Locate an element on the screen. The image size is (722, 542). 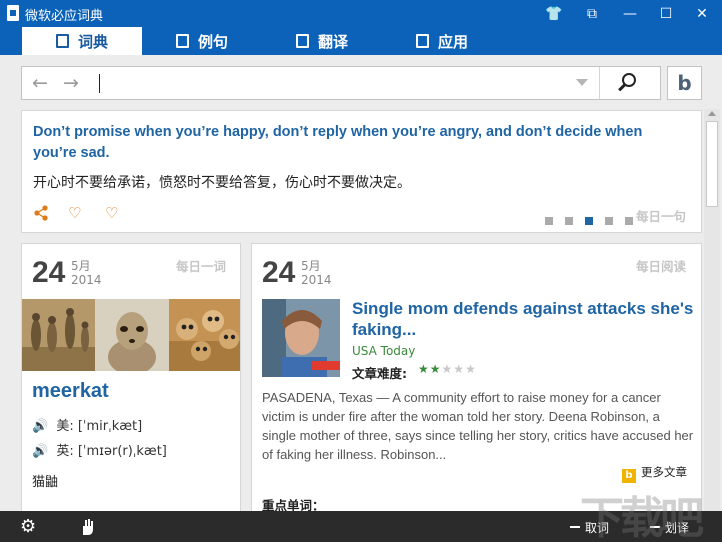
search-input is located at coordinates (337, 83).